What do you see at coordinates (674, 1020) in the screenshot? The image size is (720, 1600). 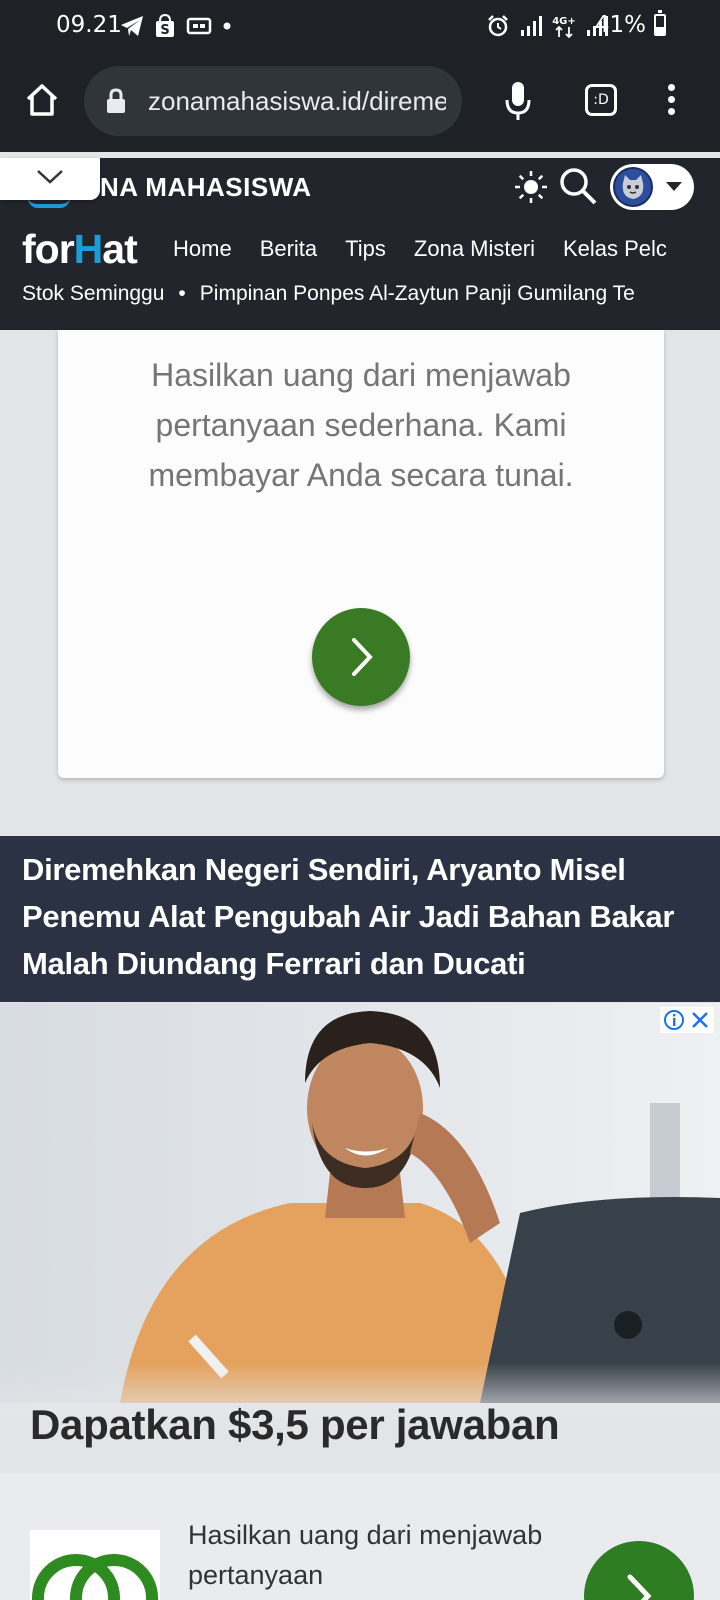 I see `adchoices-icon` at bounding box center [674, 1020].